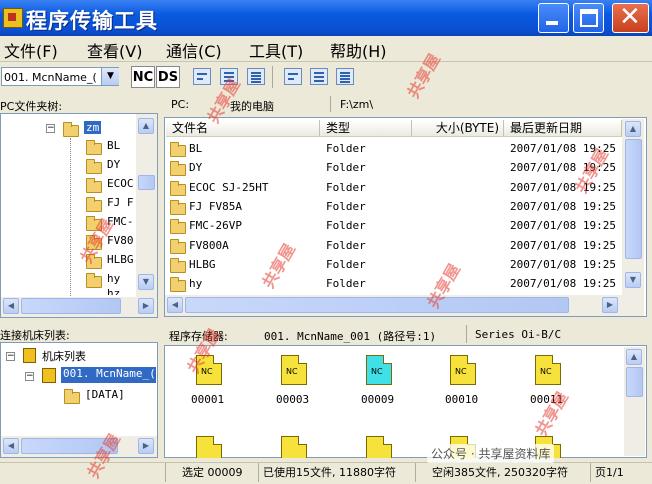 Image resolution: width=652 pixels, height=484 pixels. I want to click on vertical-scrollbar, so click(146, 205).